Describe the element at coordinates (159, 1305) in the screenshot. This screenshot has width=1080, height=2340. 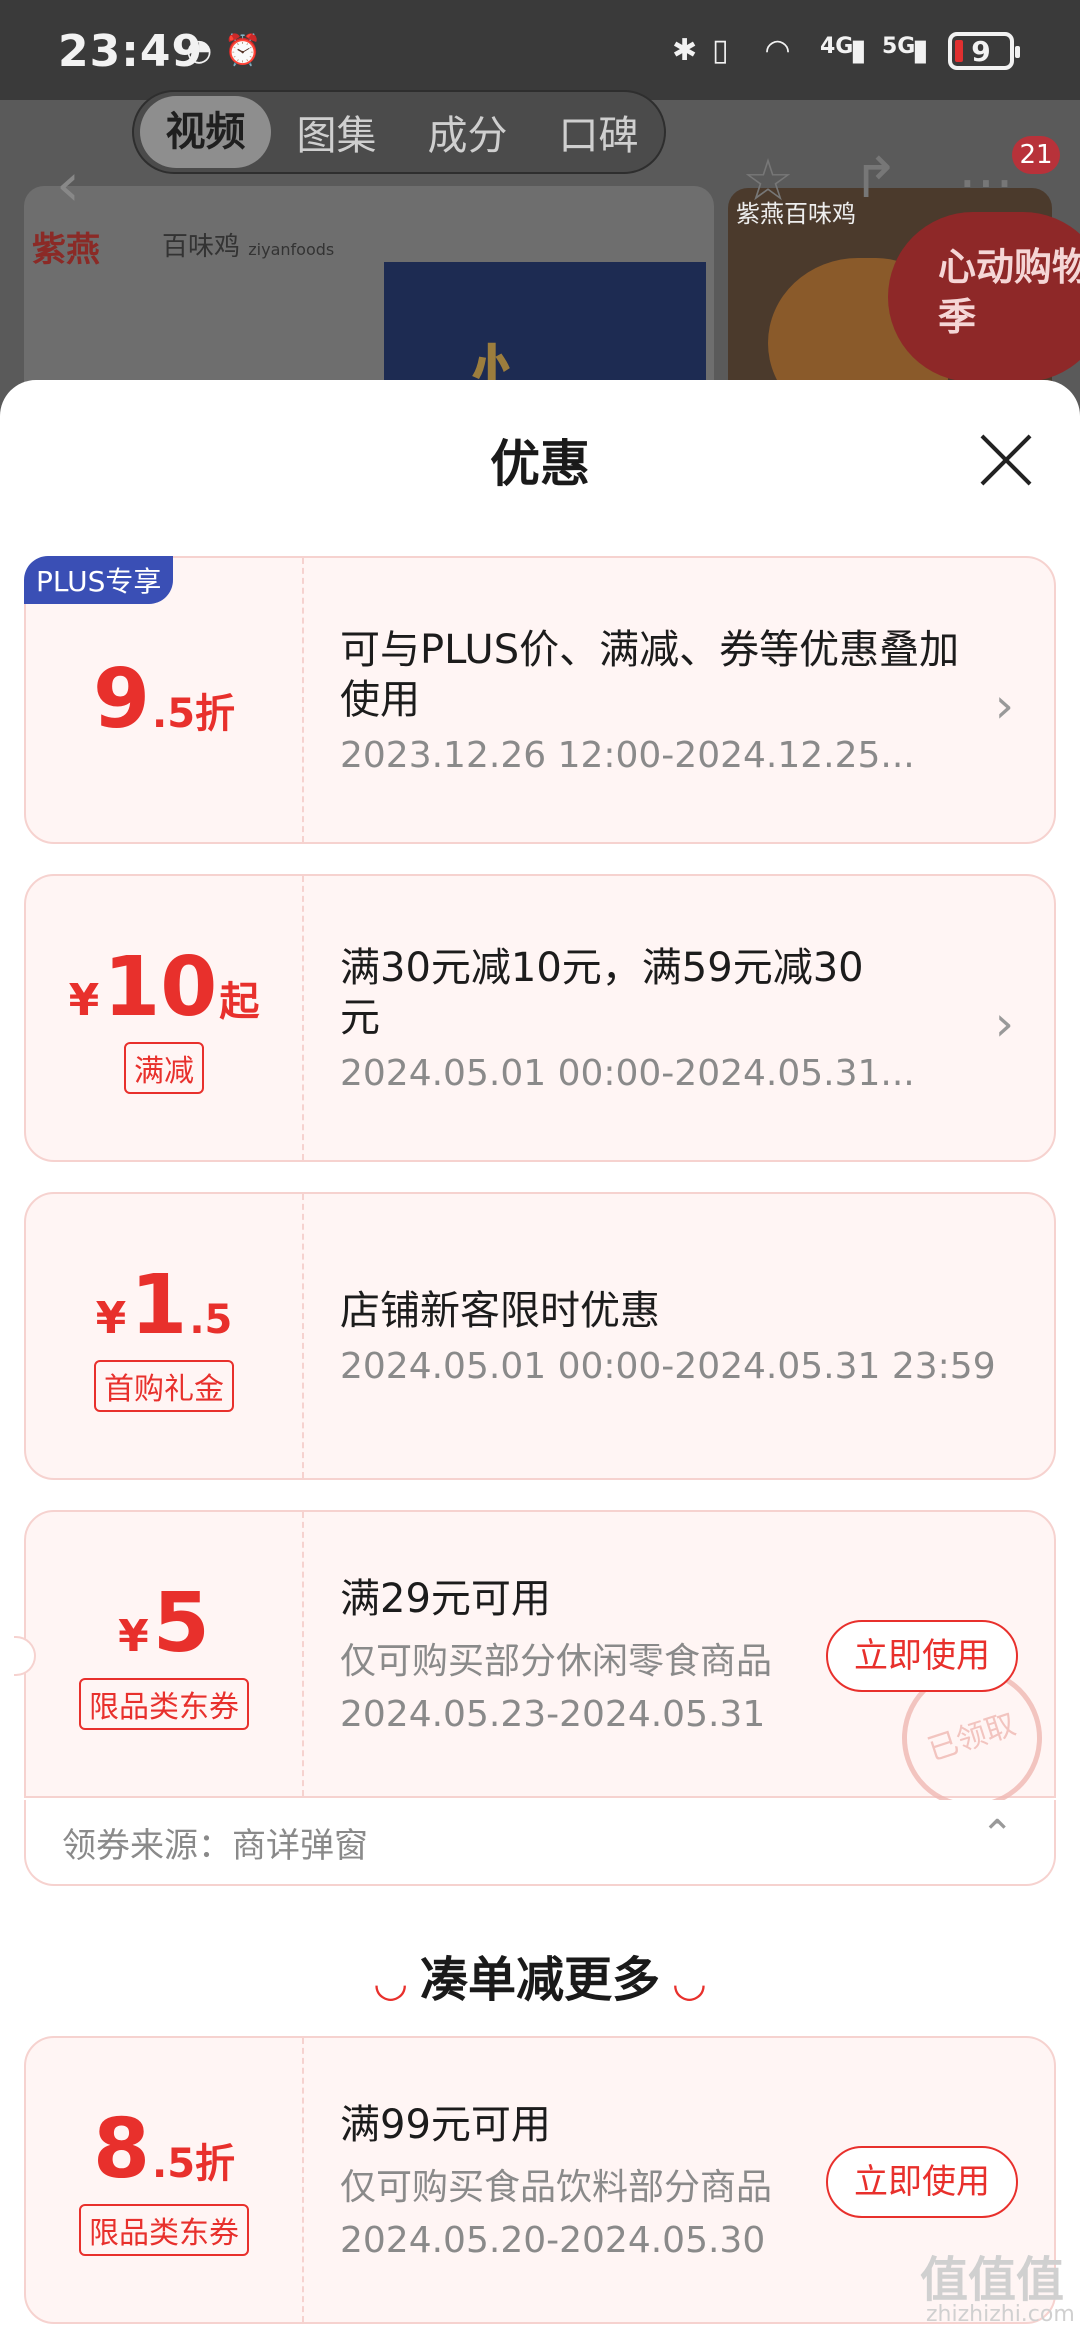
I see `coupon-number: 1` at that location.